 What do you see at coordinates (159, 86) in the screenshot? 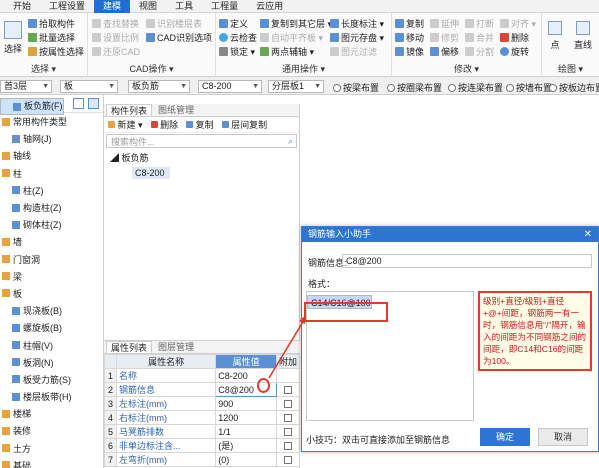
I see `component-select: 板负筋 ▼` at bounding box center [159, 86].